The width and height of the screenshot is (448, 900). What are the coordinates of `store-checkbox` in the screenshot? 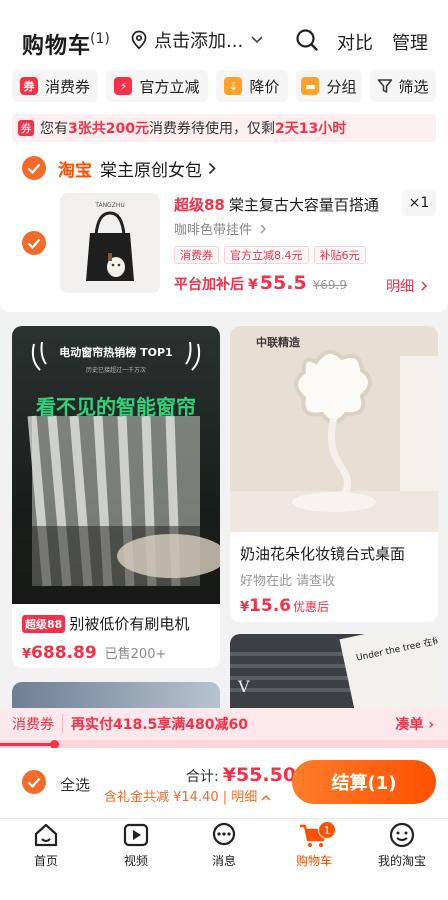 It's located at (34, 168).